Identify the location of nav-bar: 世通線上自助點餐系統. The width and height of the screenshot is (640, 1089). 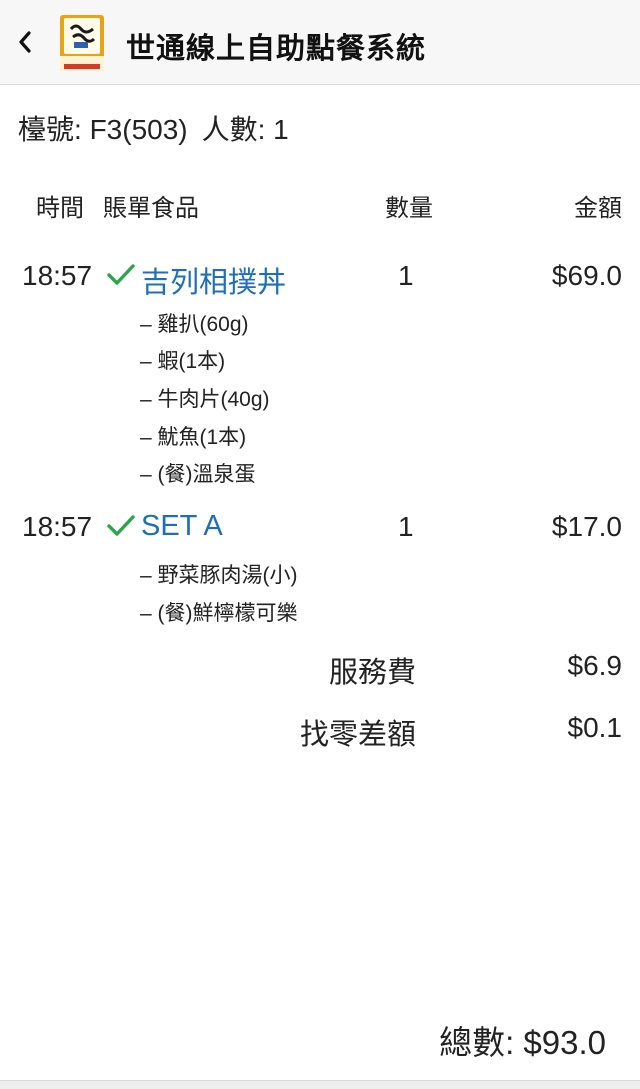
(320, 42).